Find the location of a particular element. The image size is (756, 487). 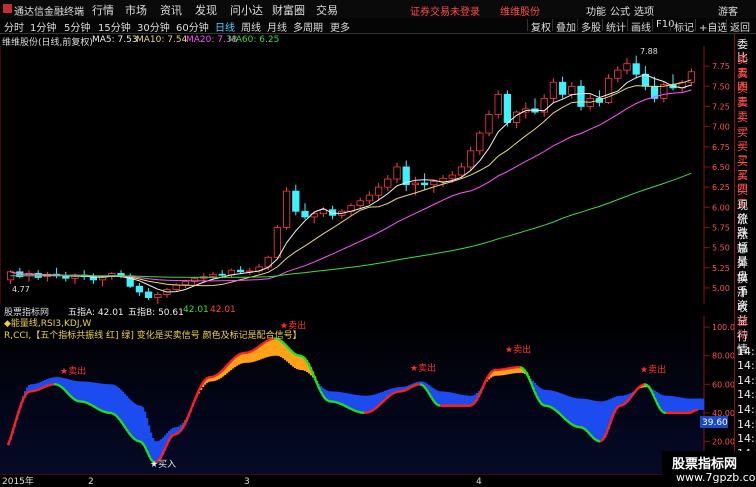

tab-more: 更多 is located at coordinates (340, 26).